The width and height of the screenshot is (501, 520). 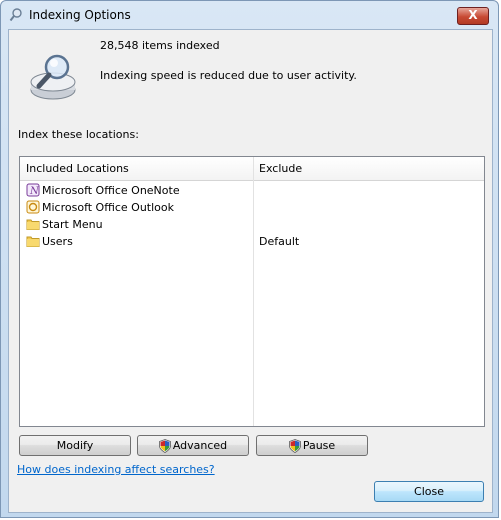 What do you see at coordinates (252, 169) in the screenshot?
I see `list-header: Included Locations Exclude` at bounding box center [252, 169].